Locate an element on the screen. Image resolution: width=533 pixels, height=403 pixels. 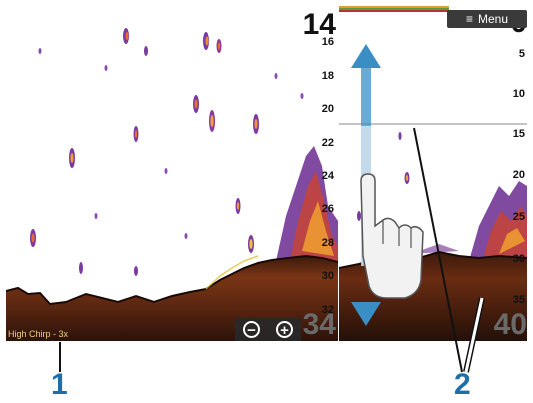
callout-2-label: 2 is located at coordinates (462, 384).